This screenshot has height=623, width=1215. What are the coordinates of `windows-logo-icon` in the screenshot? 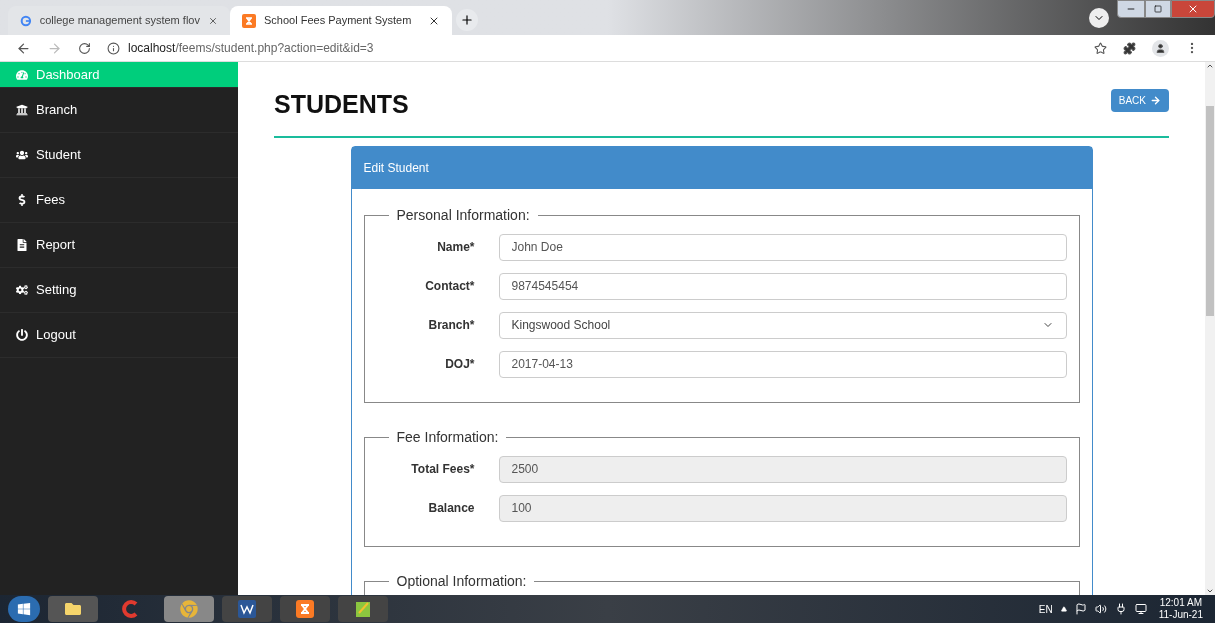 It's located at (24, 609).